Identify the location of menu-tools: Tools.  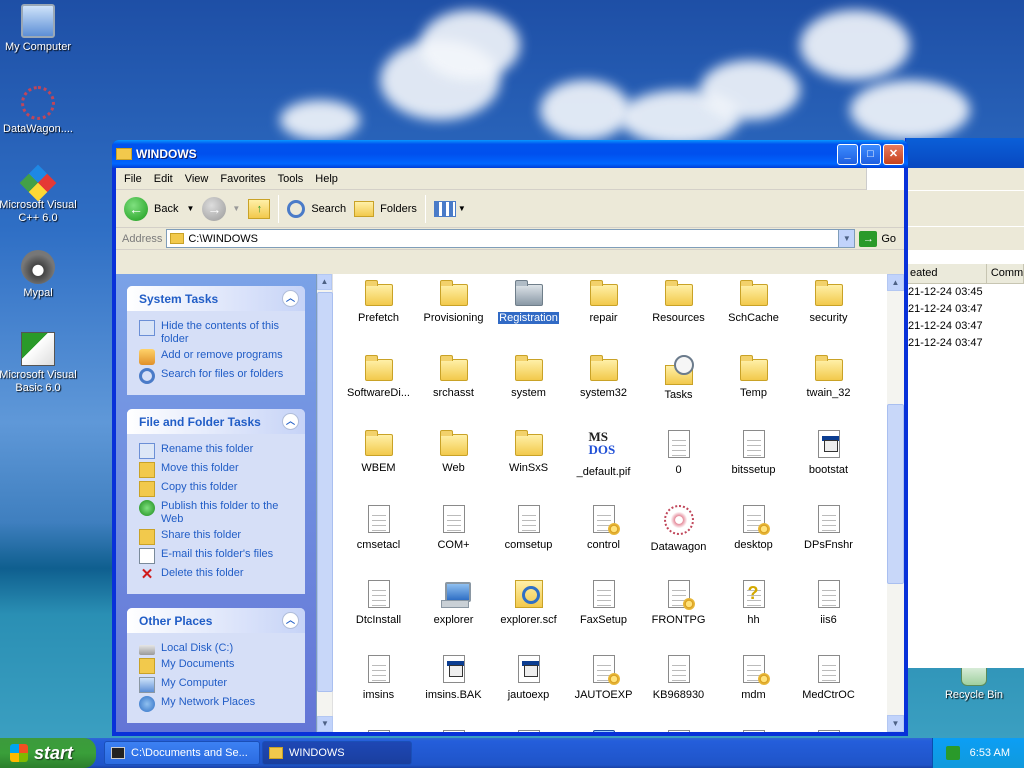
(291, 179).